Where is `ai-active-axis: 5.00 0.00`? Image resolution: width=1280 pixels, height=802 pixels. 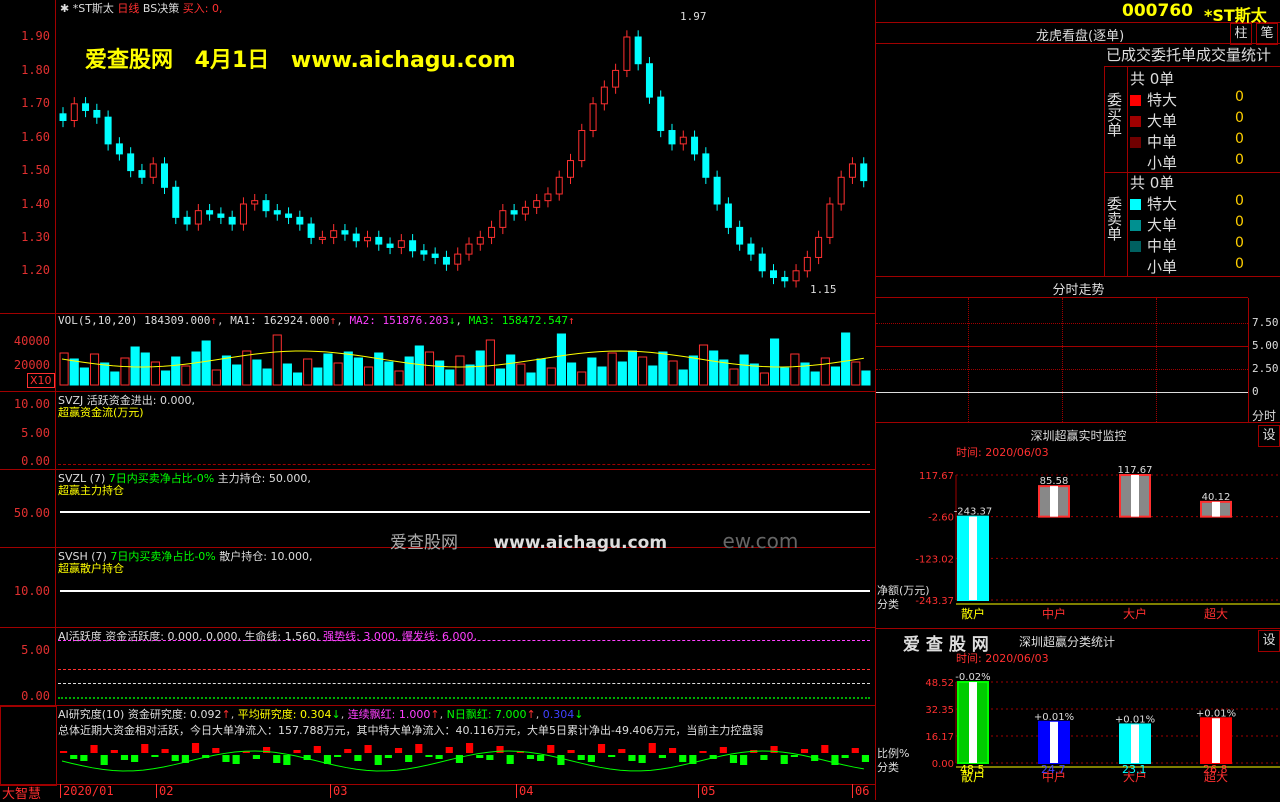
ai-active-axis: 5.00 0.00 is located at coordinates (28, 666).